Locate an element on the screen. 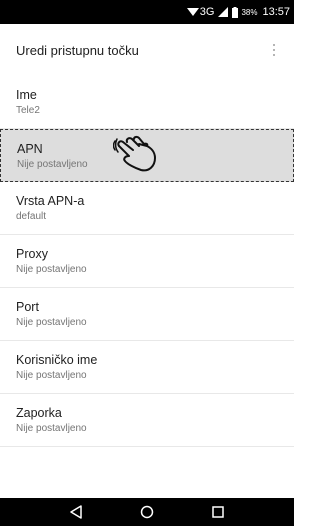 Image resolution: width=320 pixels, height=526 pixels. list-item-username: Korisničko ime Nije postavljeno is located at coordinates (147, 367).